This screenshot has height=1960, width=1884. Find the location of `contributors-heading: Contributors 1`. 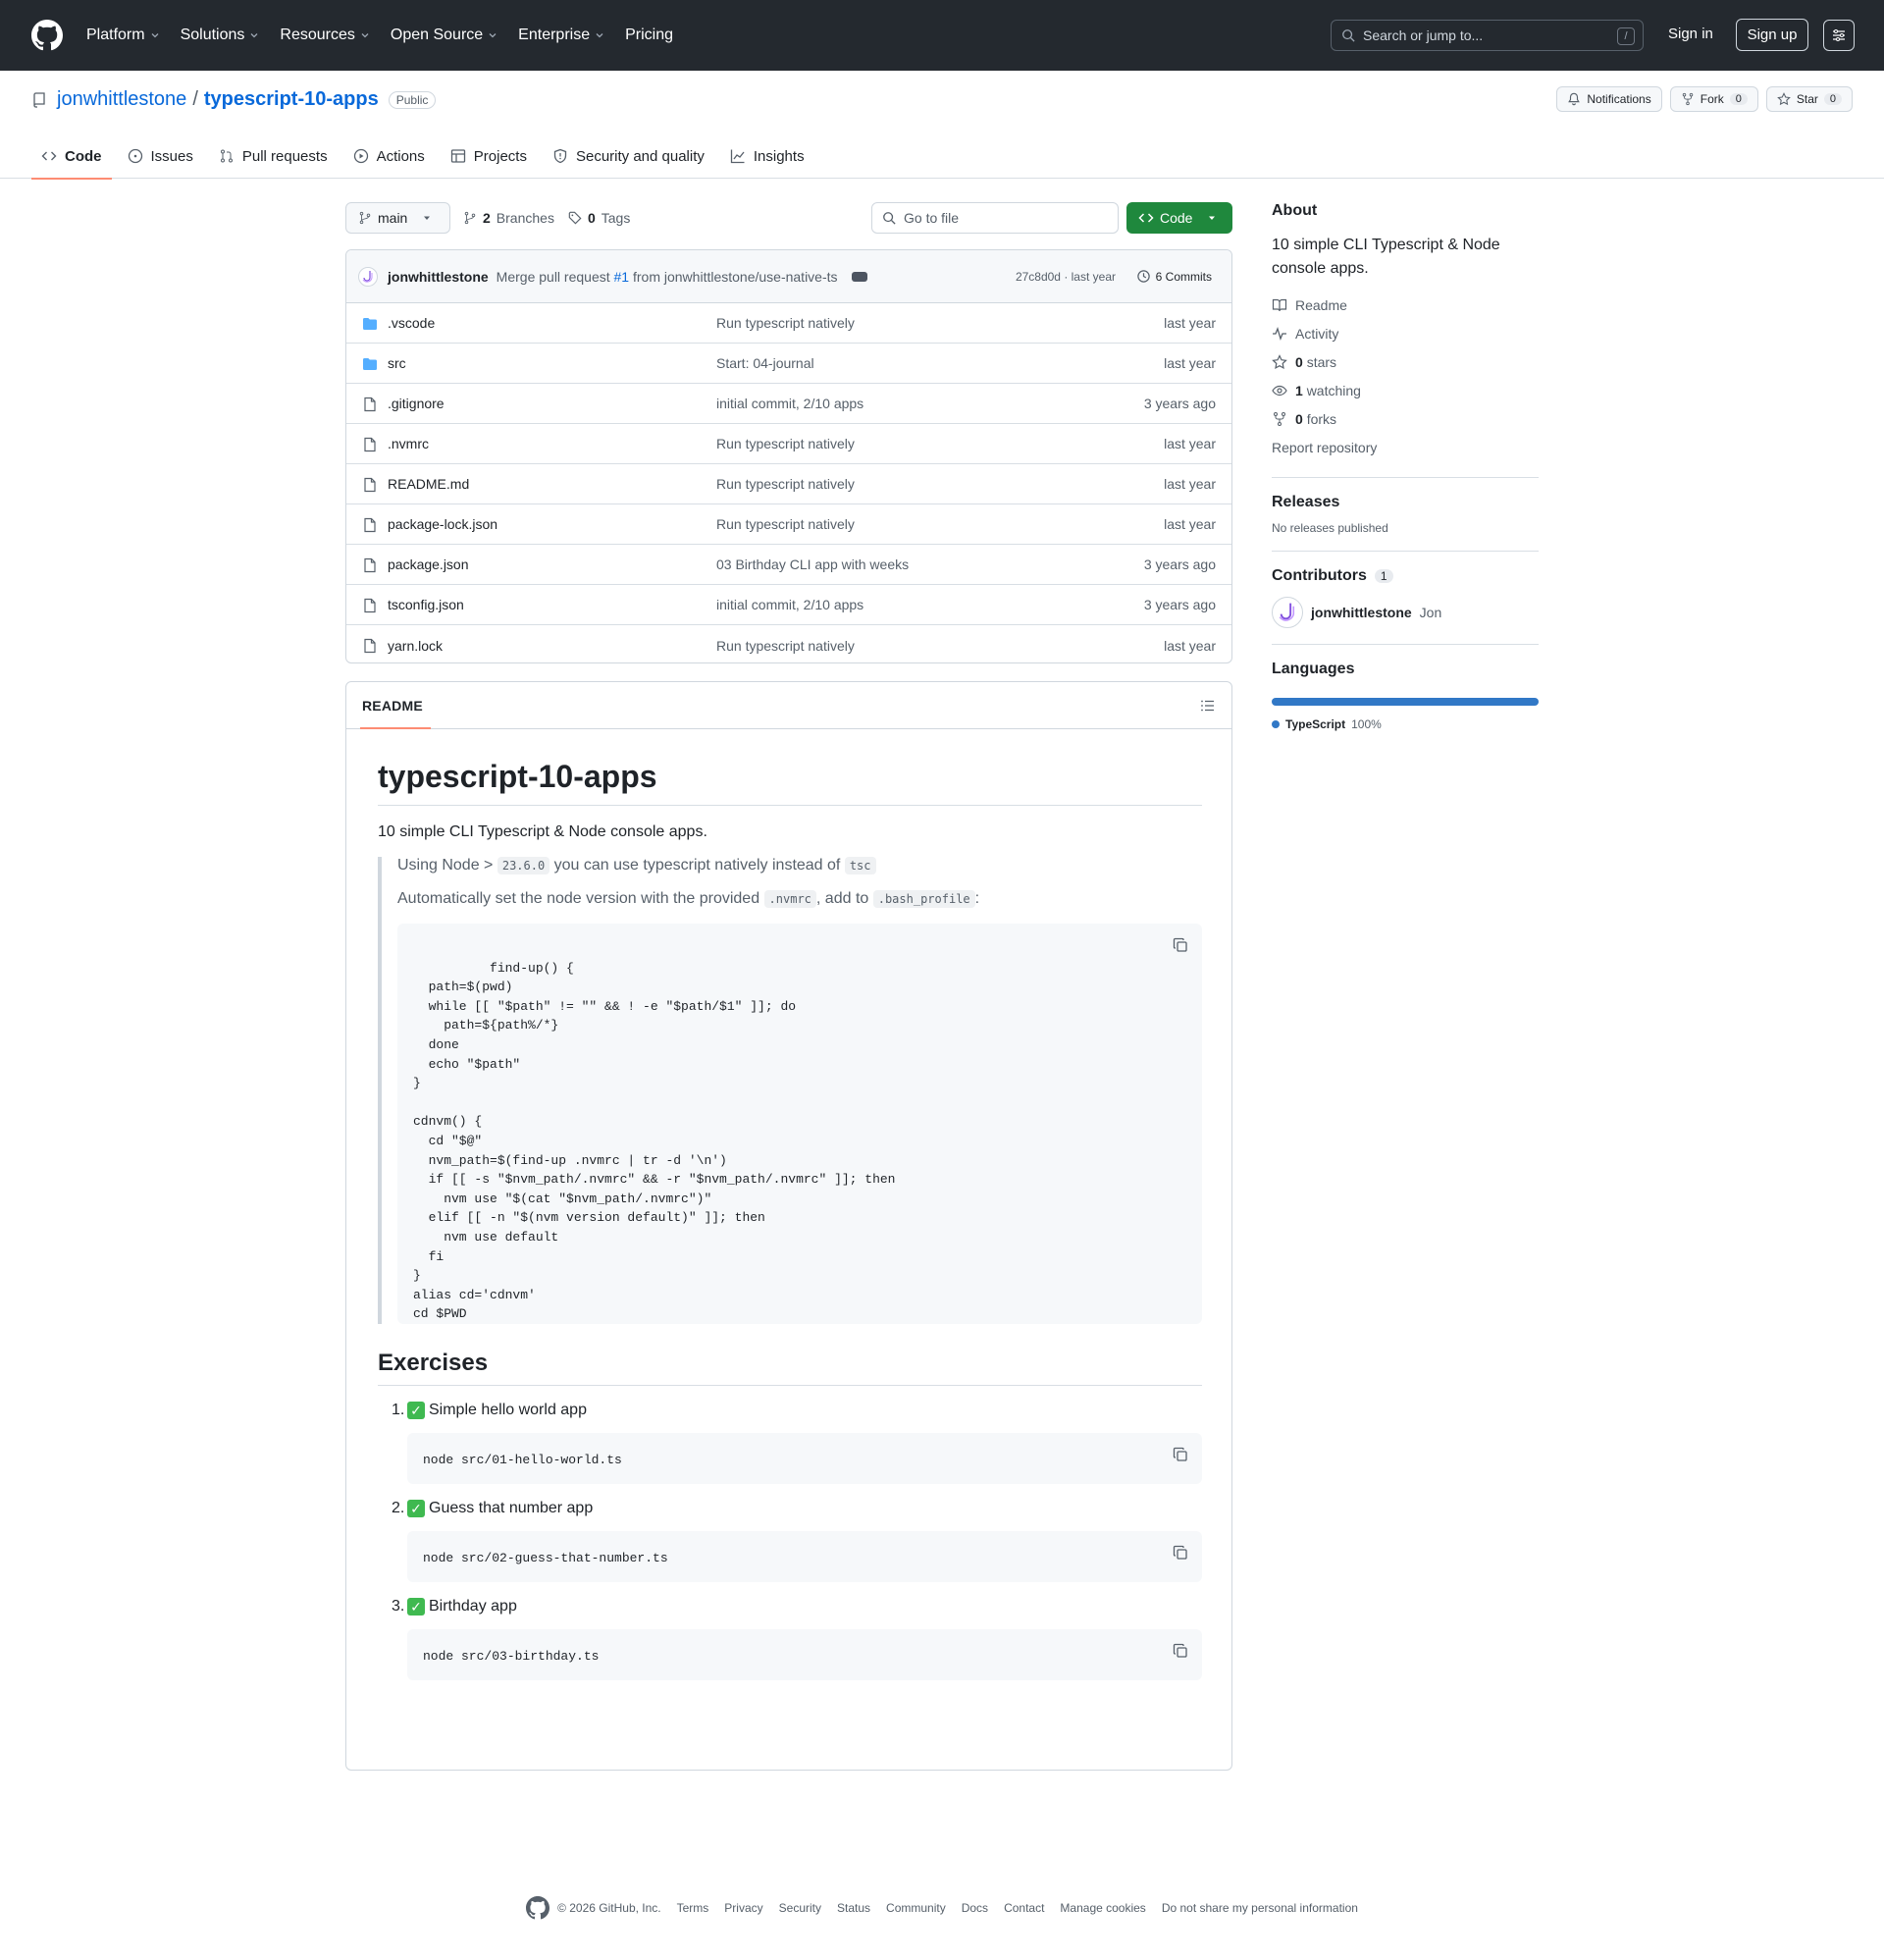

contributors-heading: Contributors 1 is located at coordinates (1405, 576).